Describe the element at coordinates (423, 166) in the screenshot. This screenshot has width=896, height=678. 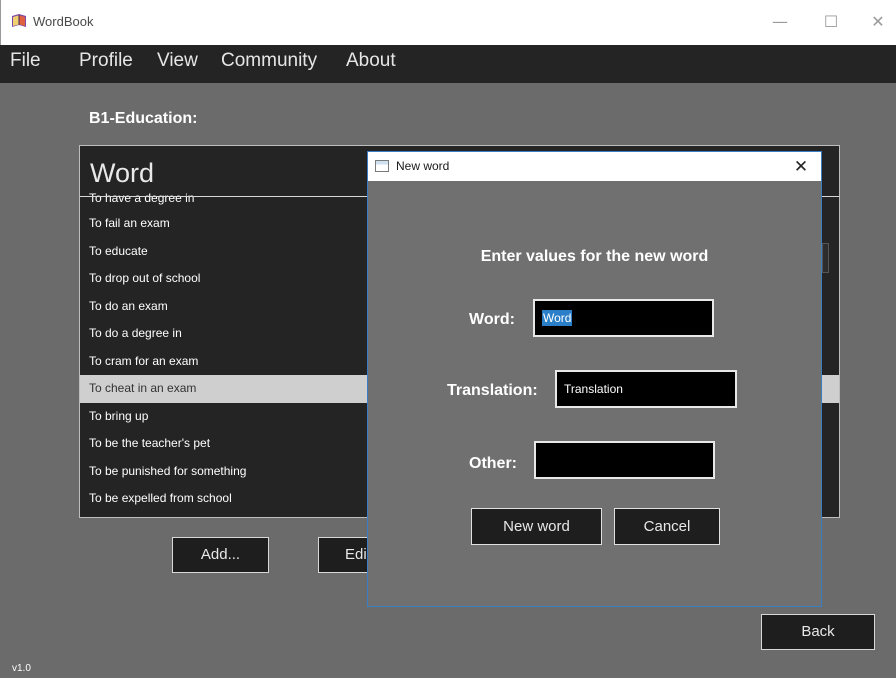
I see `dialog-title: New word` at that location.